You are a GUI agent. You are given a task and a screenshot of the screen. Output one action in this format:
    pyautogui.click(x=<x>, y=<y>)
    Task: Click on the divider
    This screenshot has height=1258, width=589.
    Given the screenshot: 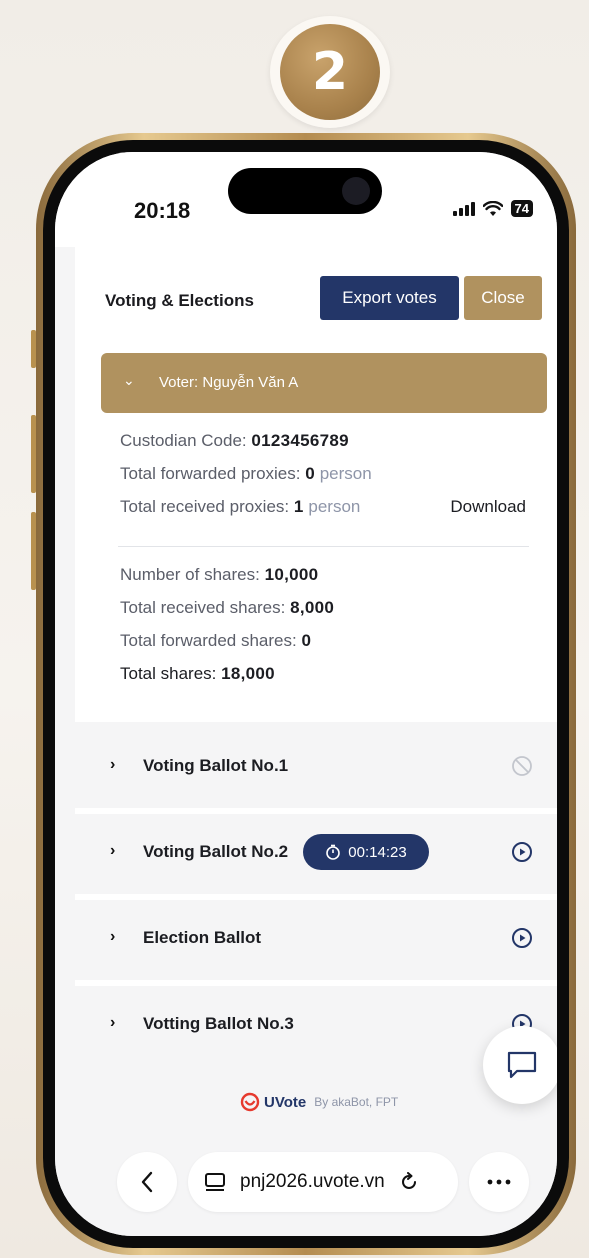 What is the action you would take?
    pyautogui.click(x=323, y=546)
    